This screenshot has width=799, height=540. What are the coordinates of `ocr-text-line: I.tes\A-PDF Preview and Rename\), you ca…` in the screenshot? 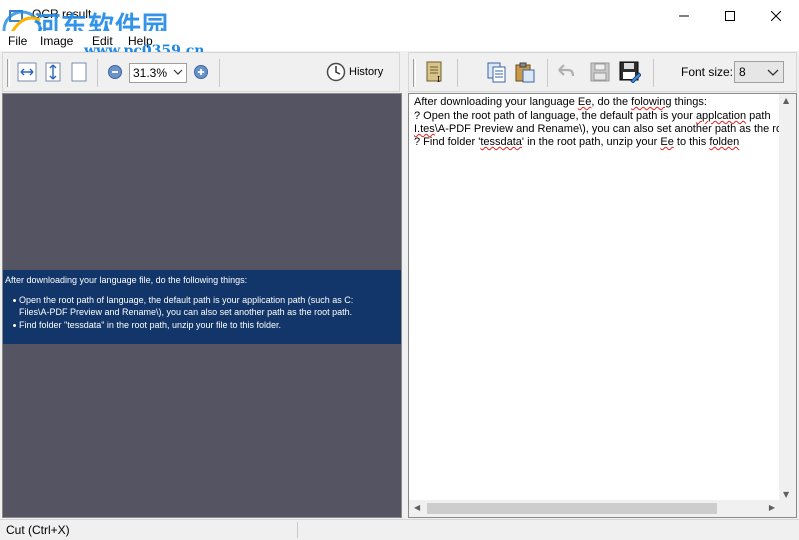 It's located at (598, 129).